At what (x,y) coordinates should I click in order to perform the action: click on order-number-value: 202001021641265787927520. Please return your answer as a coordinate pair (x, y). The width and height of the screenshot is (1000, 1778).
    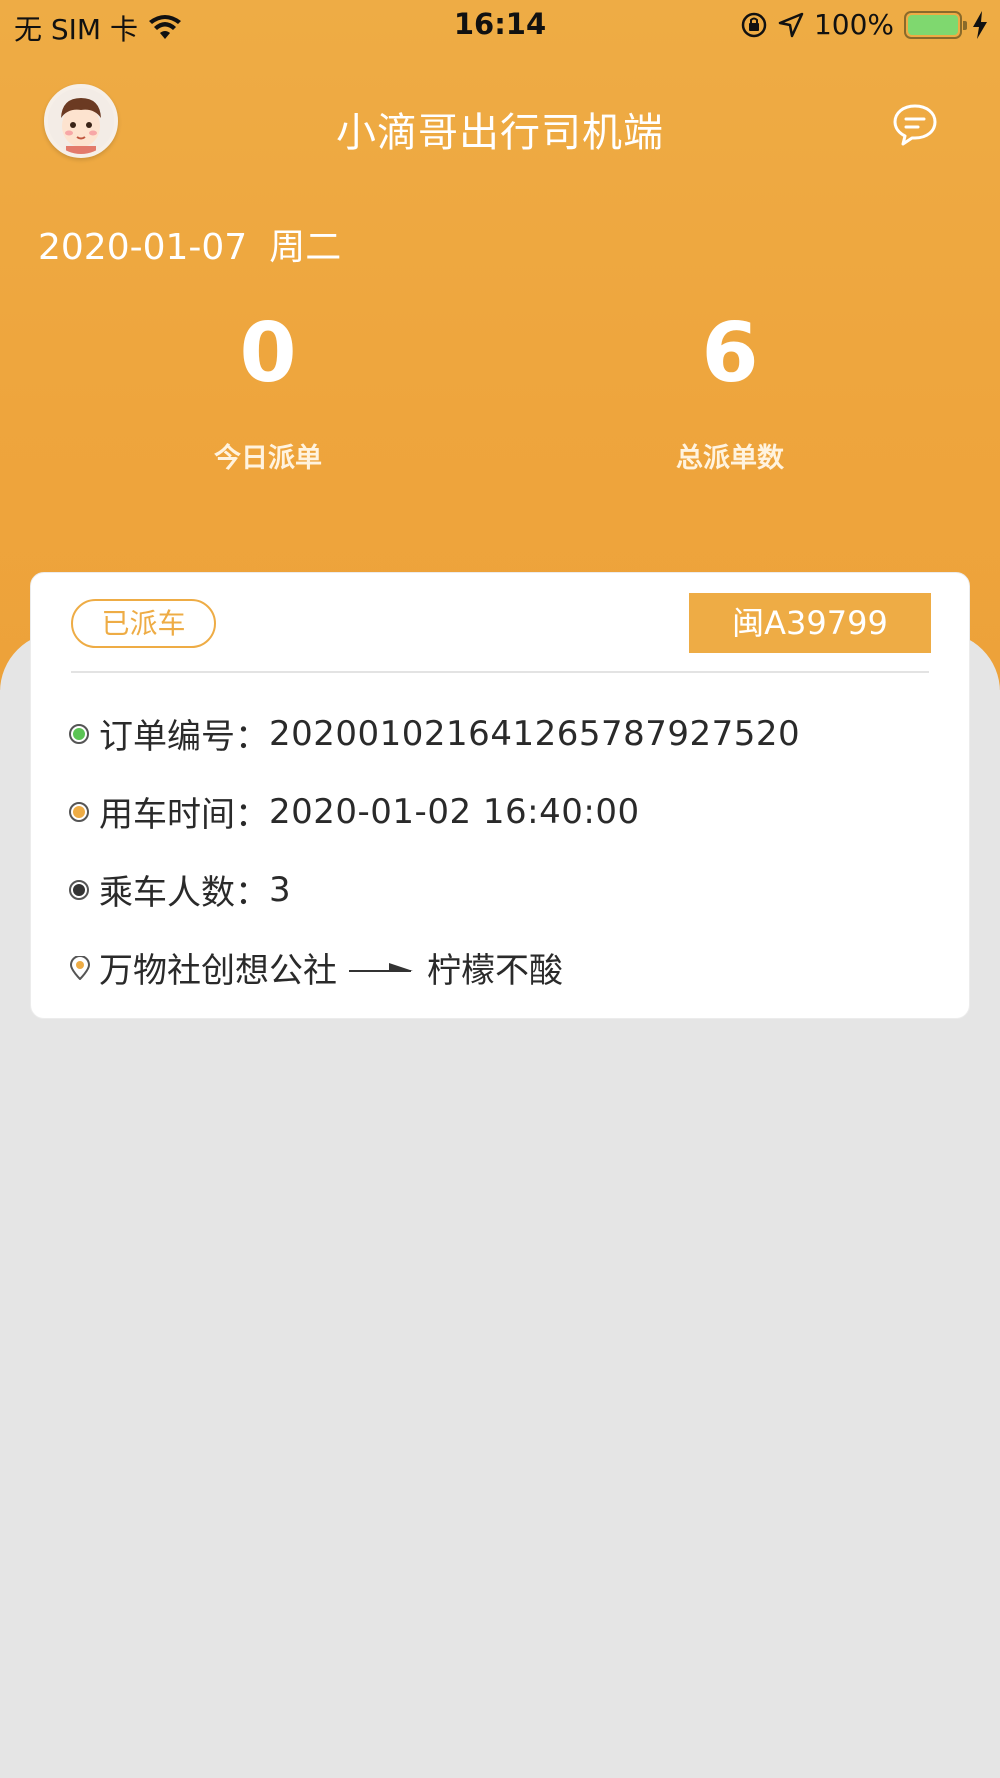
    Looking at the image, I should click on (535, 733).